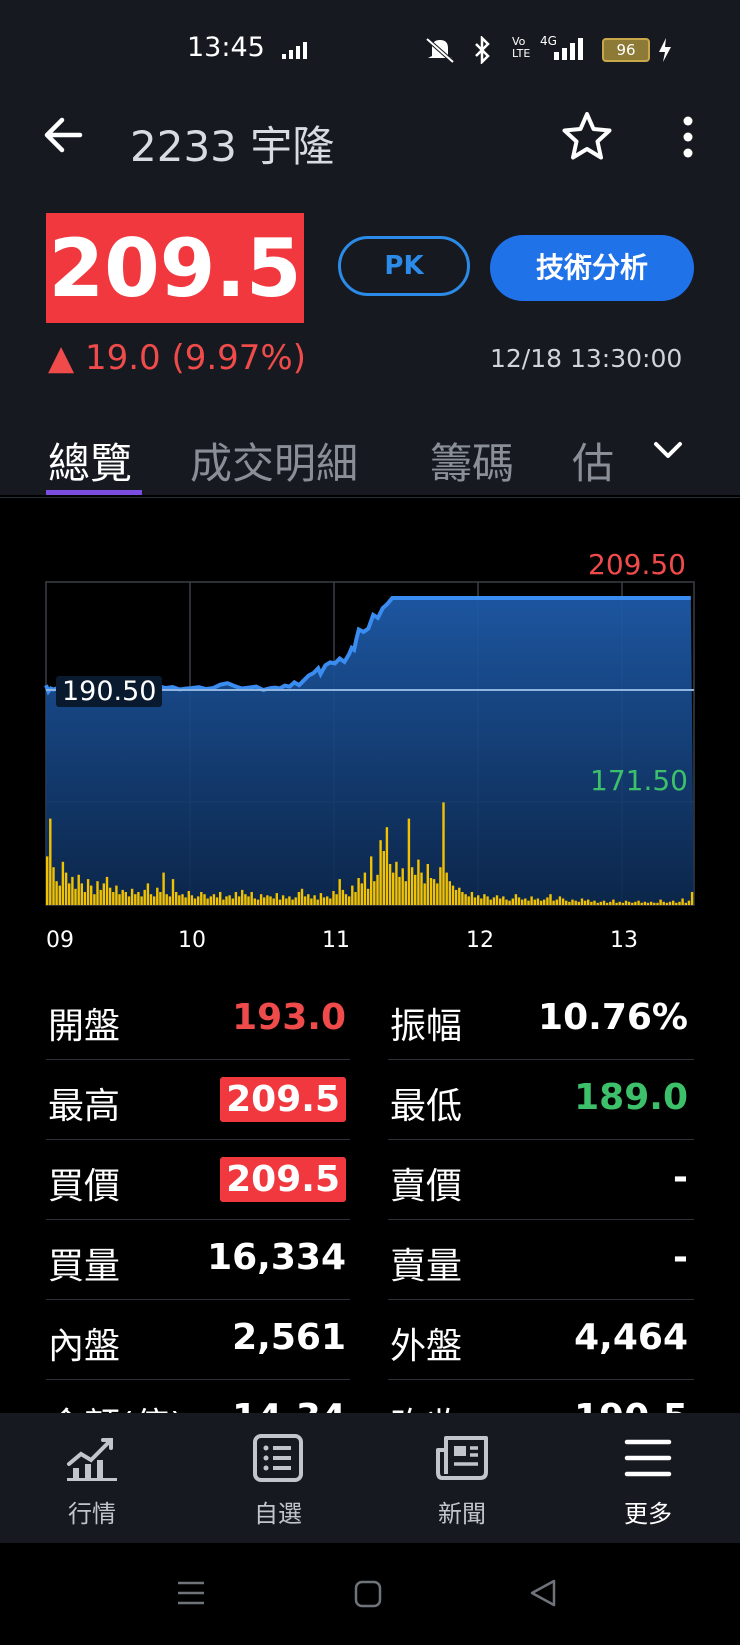 The image size is (740, 1645). I want to click on favorite-star-icon, so click(587, 137).